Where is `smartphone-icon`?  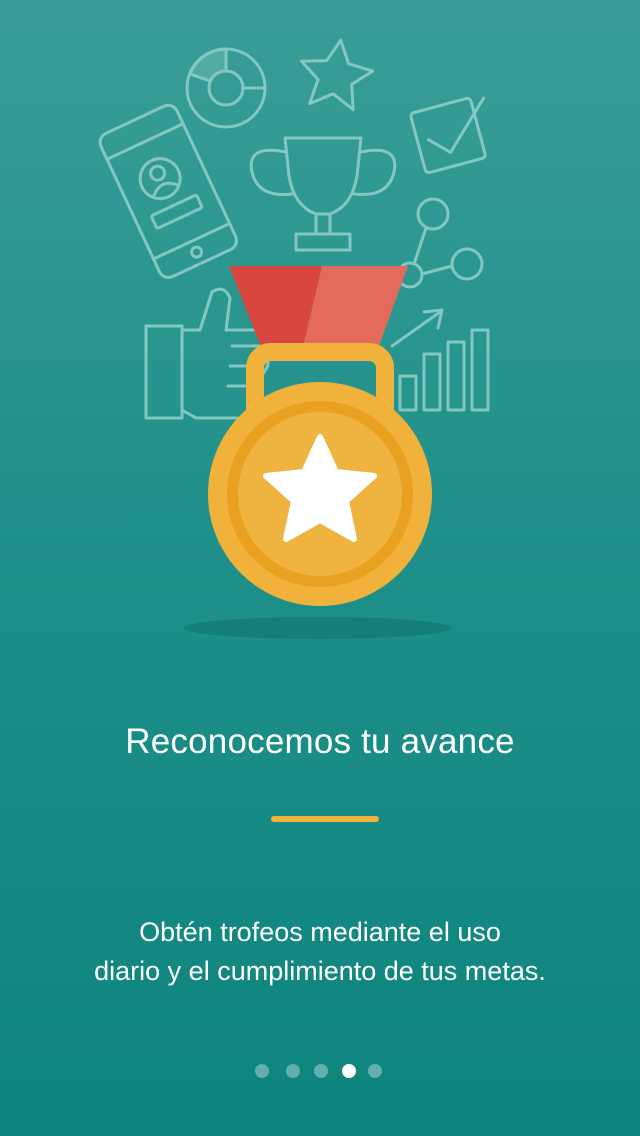 smartphone-icon is located at coordinates (168, 191).